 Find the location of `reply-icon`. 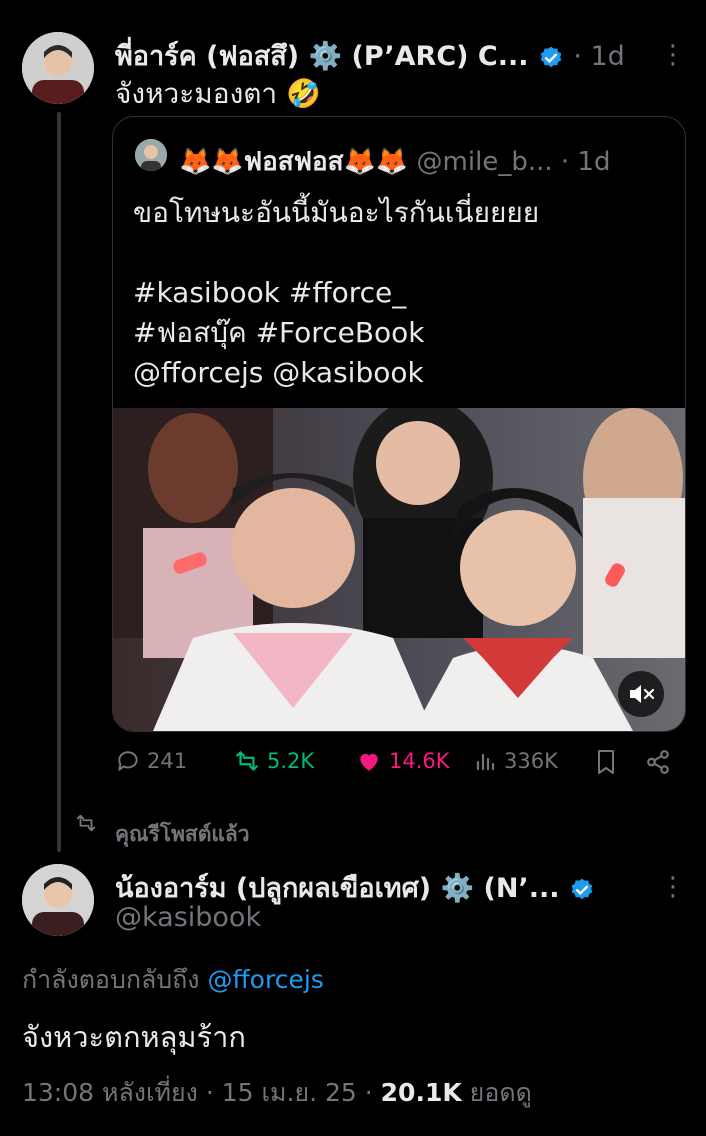

reply-icon is located at coordinates (128, 761).